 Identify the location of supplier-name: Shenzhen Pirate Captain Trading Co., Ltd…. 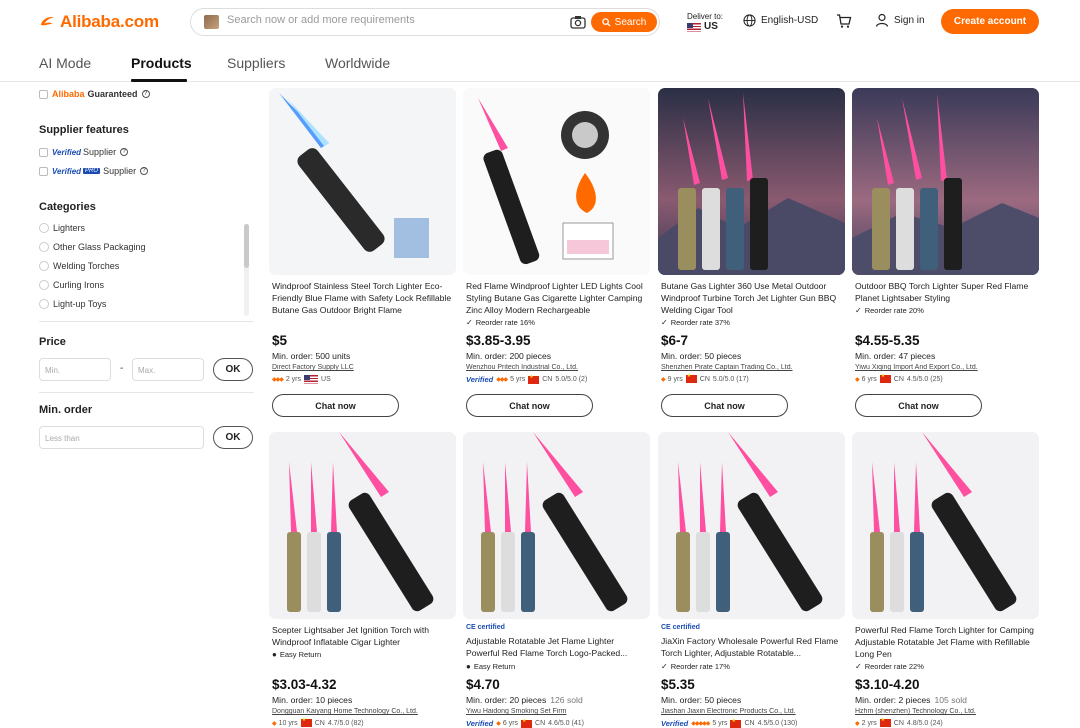
(752, 367).